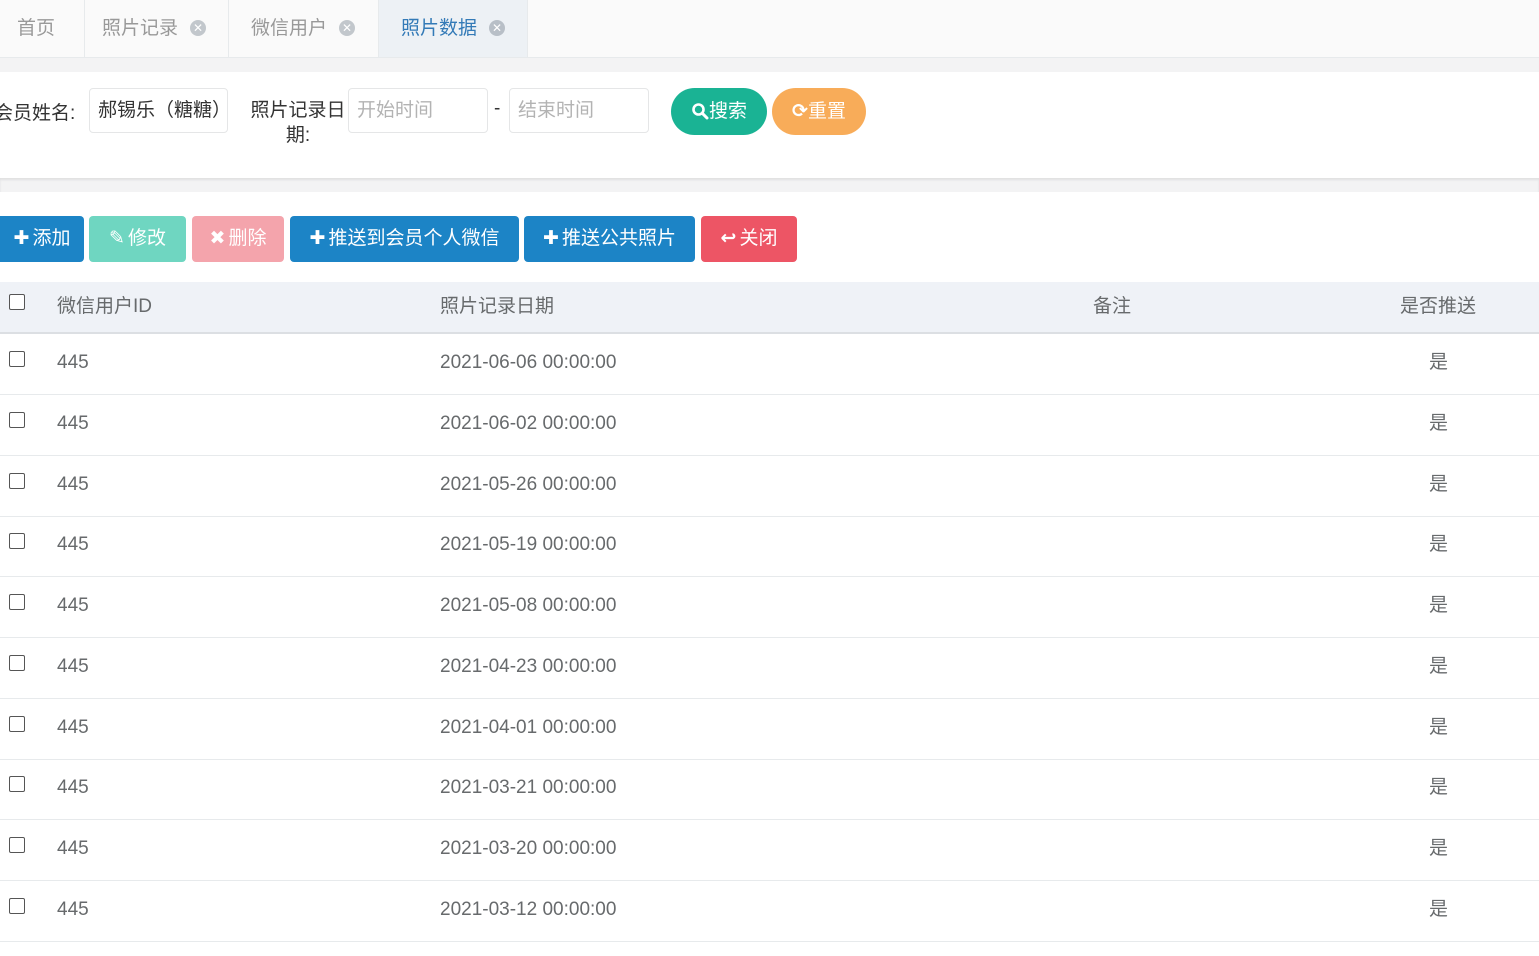 This screenshot has width=1539, height=956. I want to click on table-row: 445 2021-05-08 00:00:00 是, so click(769, 607).